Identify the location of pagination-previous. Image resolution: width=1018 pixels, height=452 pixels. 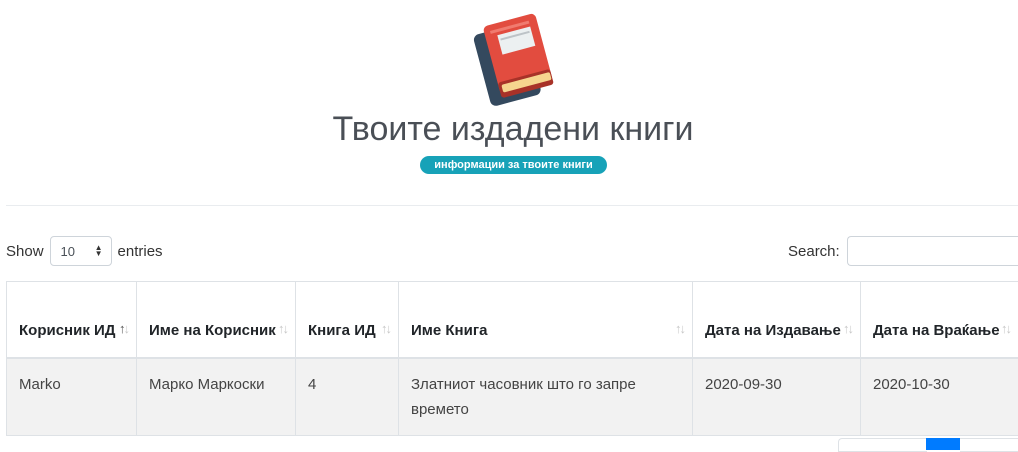
(882, 445).